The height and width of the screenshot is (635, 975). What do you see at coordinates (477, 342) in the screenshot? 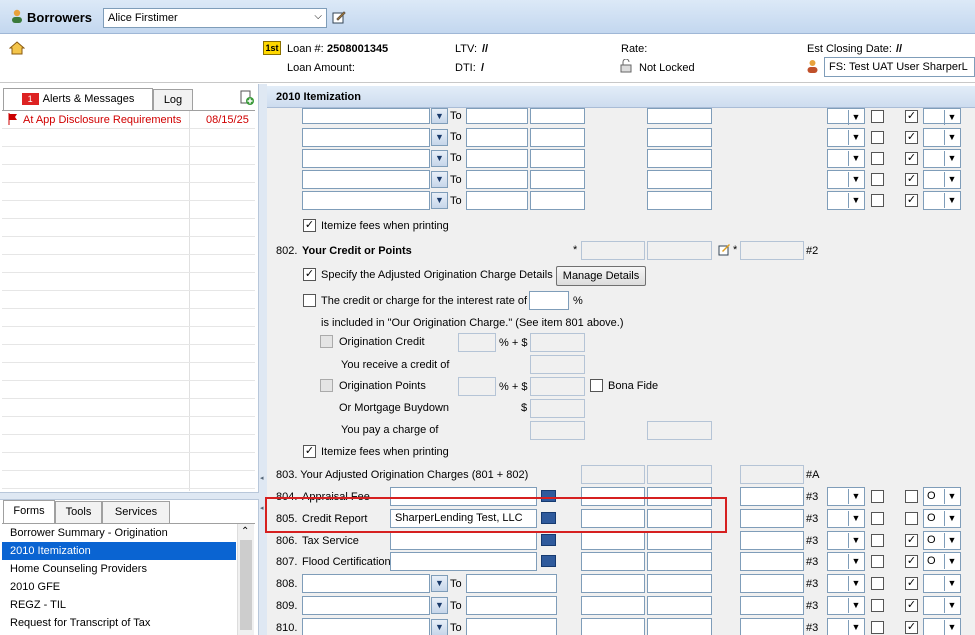
I see `orig-credit-pct` at bounding box center [477, 342].